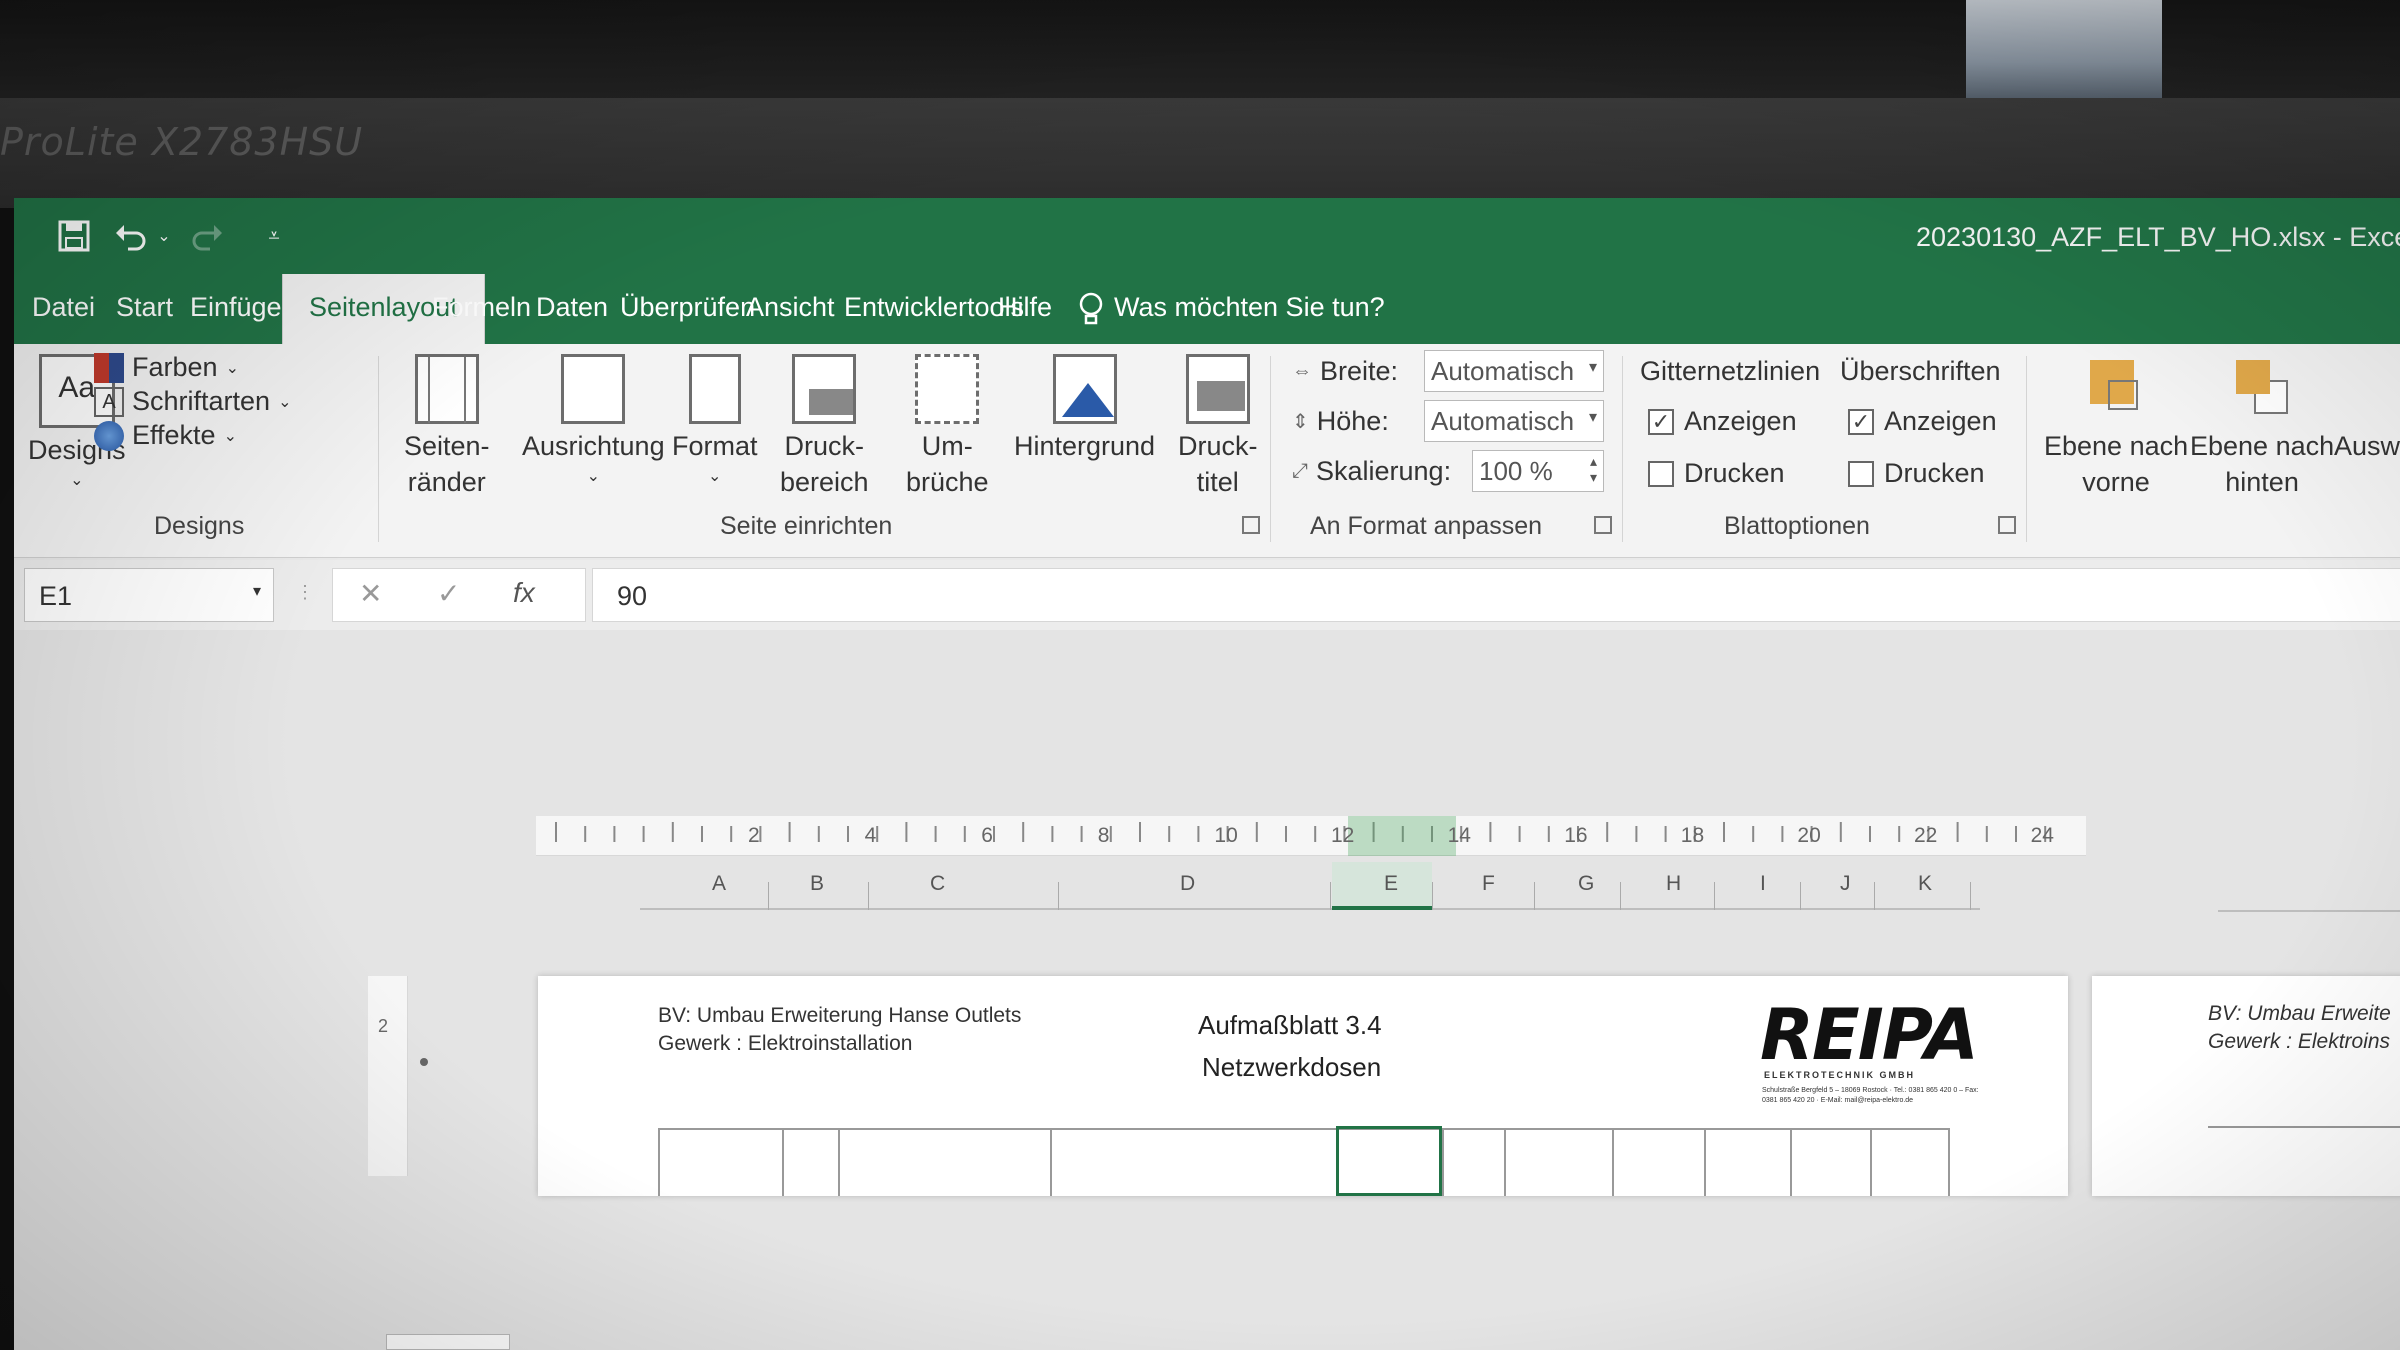 This screenshot has width=2400, height=1350. What do you see at coordinates (1514, 371) in the screenshot?
I see `width-dropdown: Automatisch ▾` at bounding box center [1514, 371].